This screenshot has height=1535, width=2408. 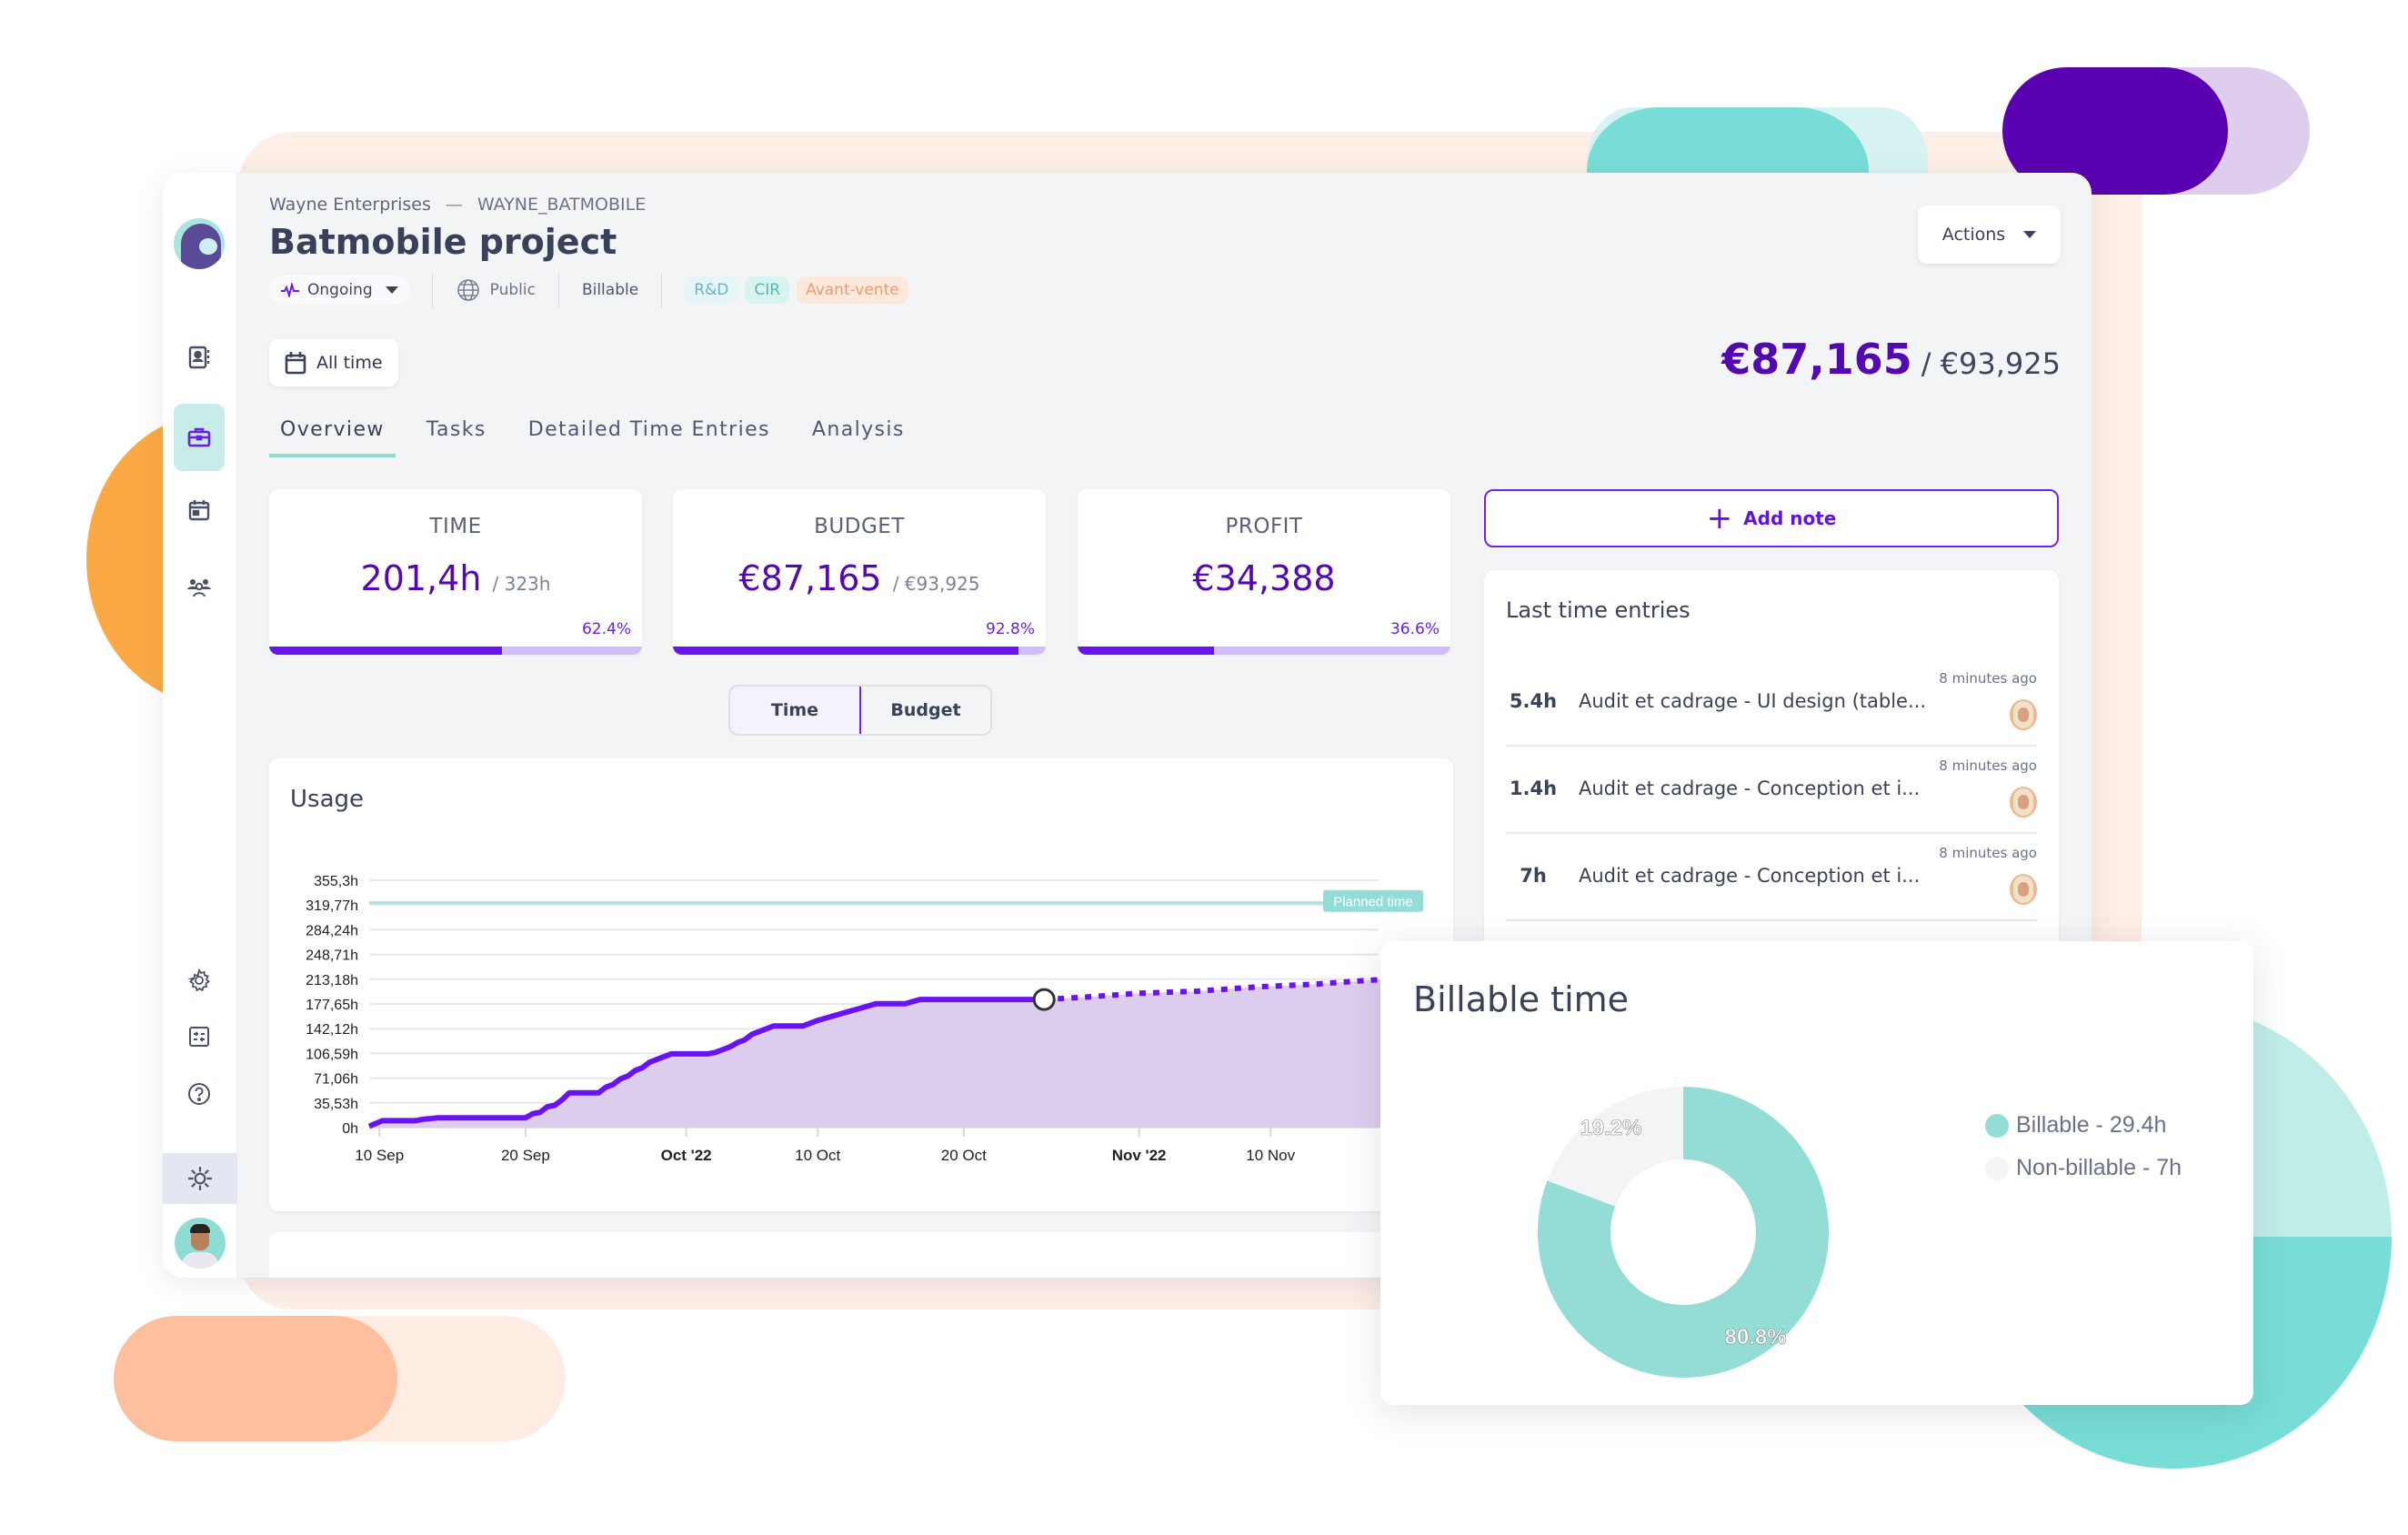 What do you see at coordinates (858, 437) in the screenshot?
I see `tab-analysis: Analysis` at bounding box center [858, 437].